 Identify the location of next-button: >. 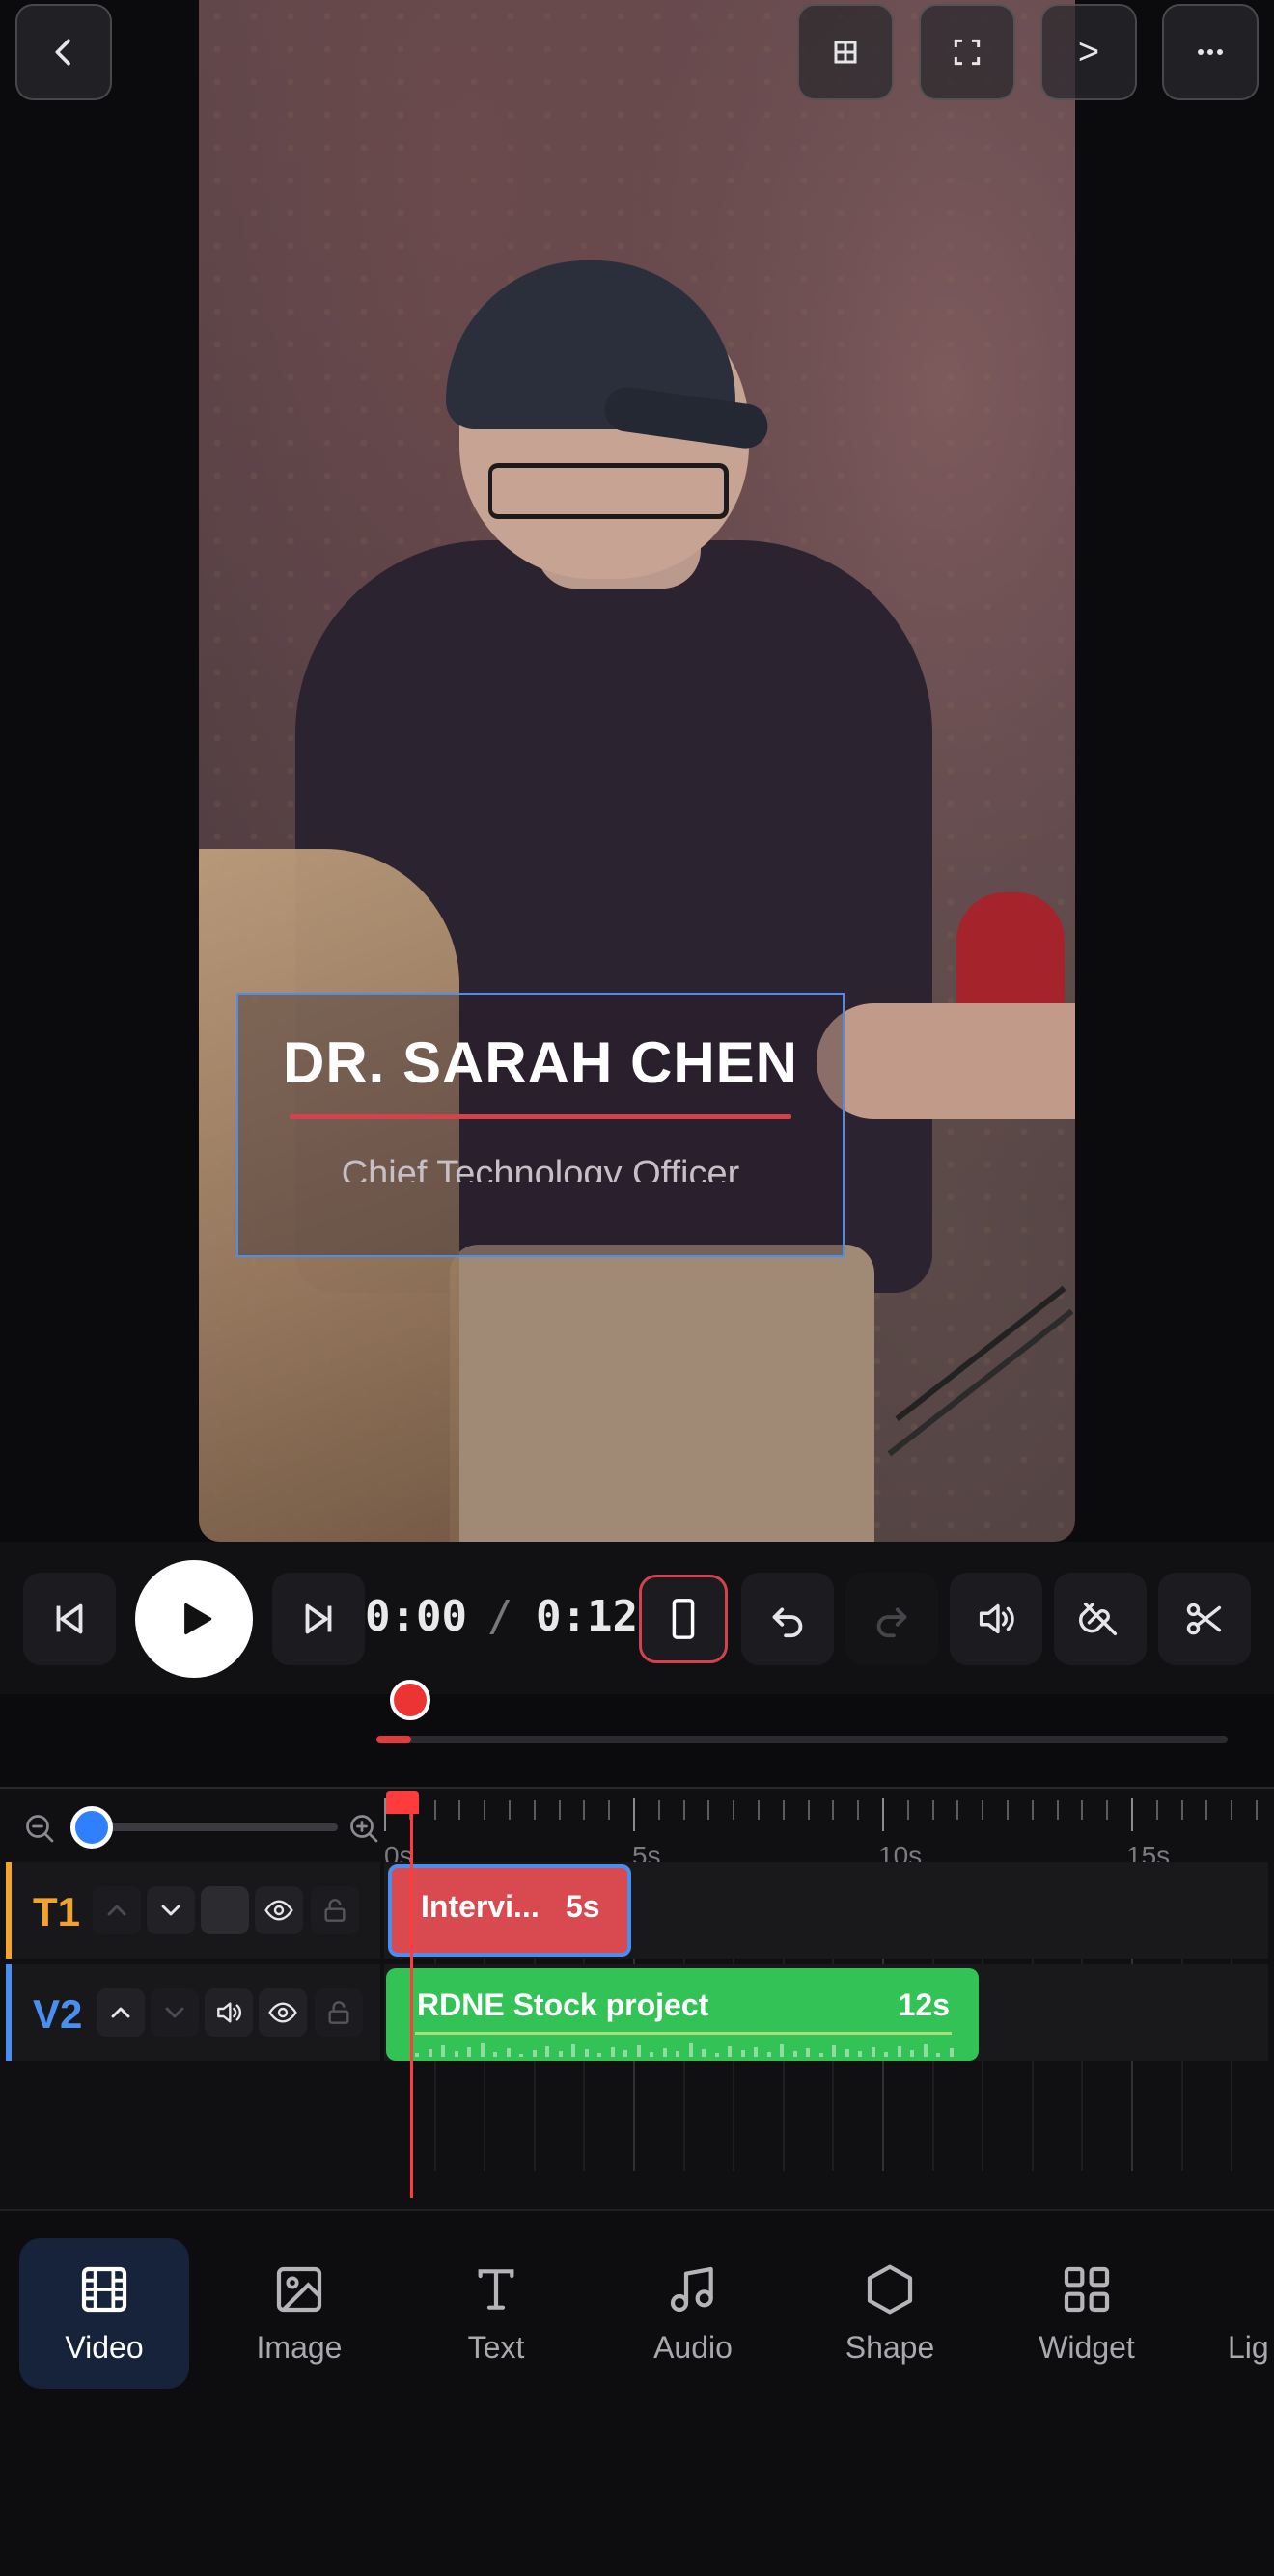
(1088, 52).